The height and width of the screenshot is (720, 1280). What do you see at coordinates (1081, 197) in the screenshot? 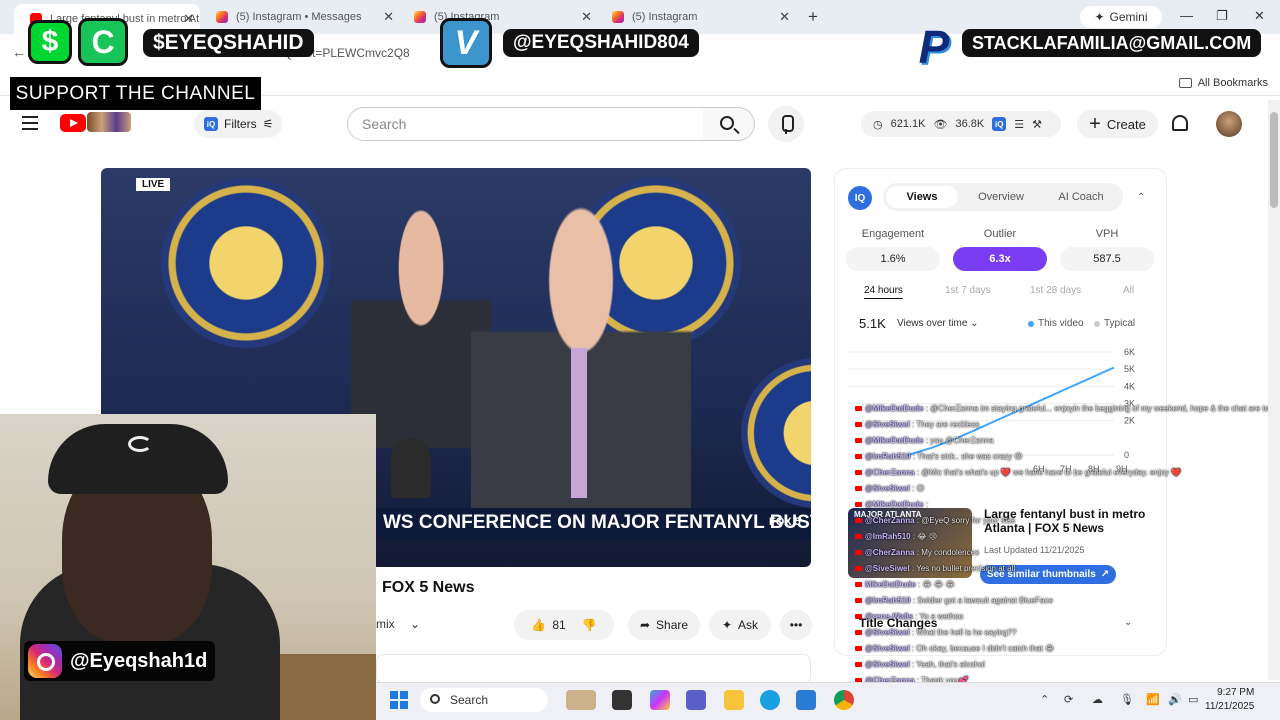
I see `tab-ai-coach: AI Coach` at bounding box center [1081, 197].